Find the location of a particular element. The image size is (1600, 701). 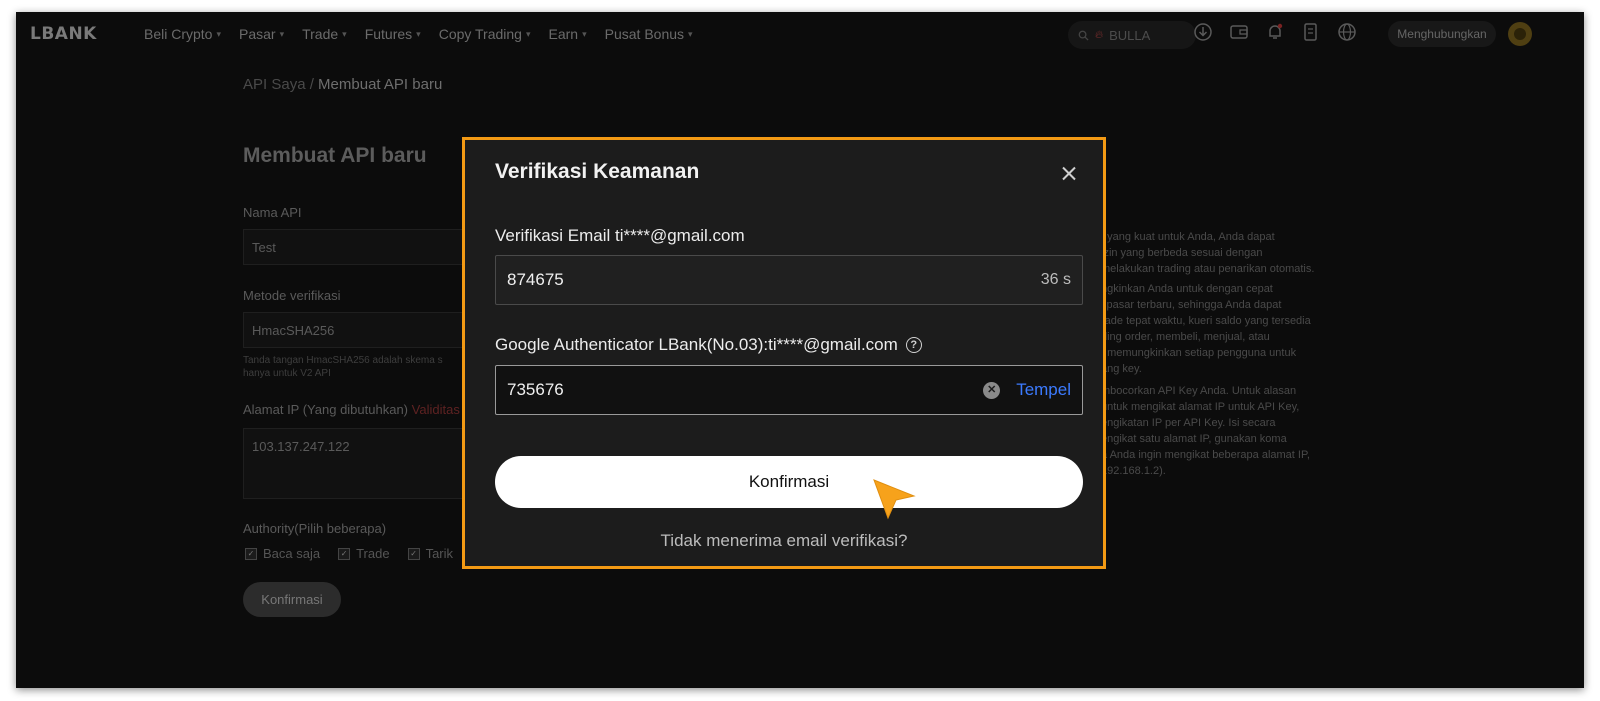

checkbox-trade: ✓ Trade is located at coordinates (364, 553).